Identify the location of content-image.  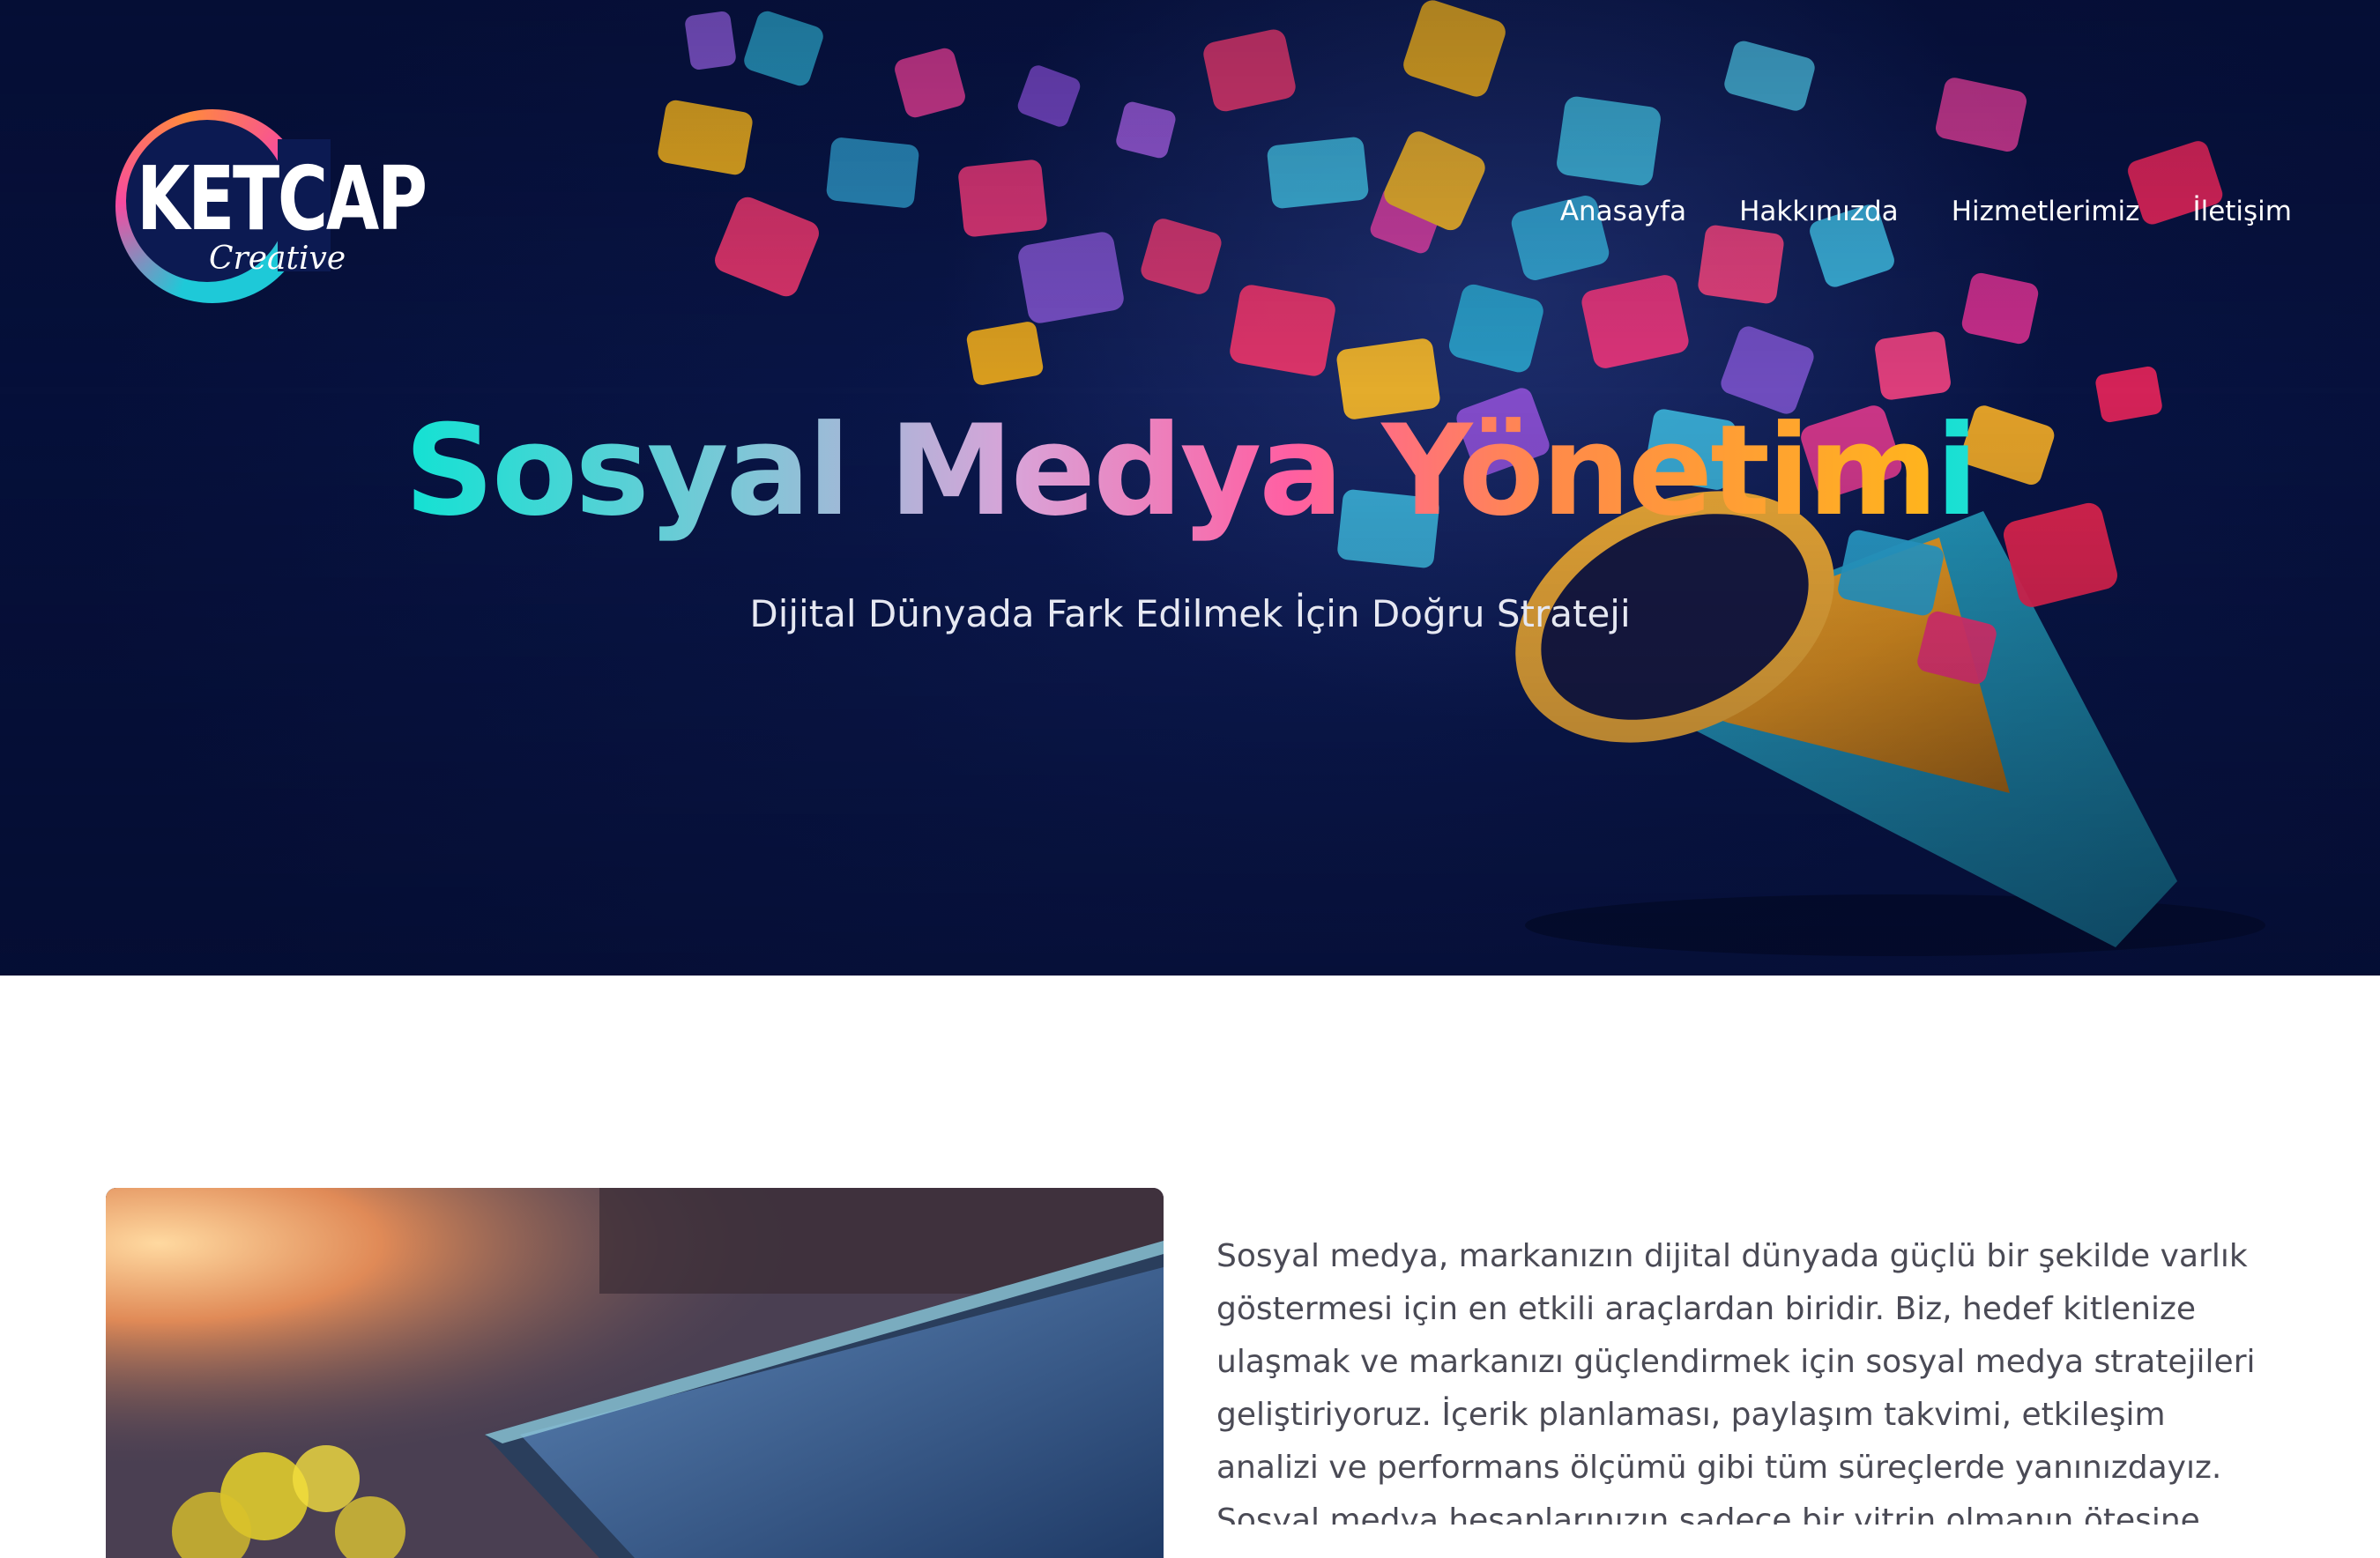
(635, 1373).